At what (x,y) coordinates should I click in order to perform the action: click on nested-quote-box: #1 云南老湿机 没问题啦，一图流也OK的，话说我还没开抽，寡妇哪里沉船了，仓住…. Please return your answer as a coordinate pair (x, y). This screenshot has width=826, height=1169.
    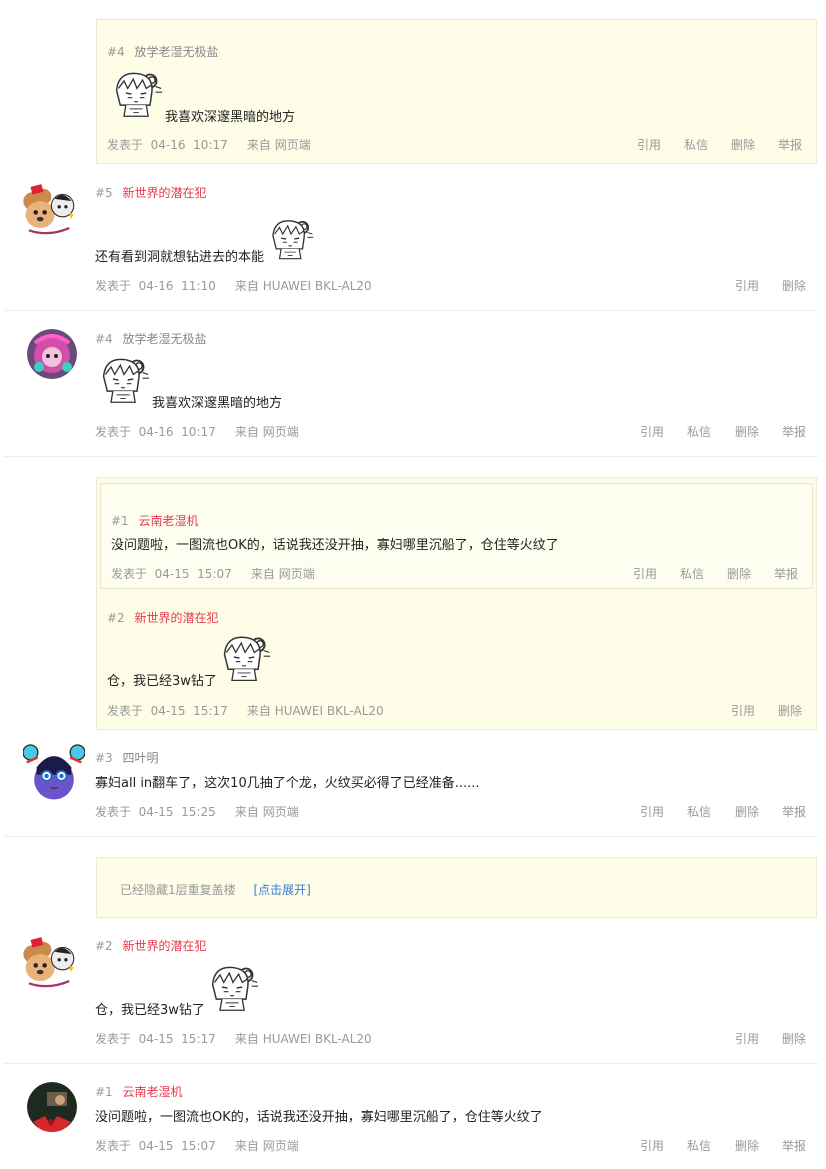
    Looking at the image, I should click on (456, 536).